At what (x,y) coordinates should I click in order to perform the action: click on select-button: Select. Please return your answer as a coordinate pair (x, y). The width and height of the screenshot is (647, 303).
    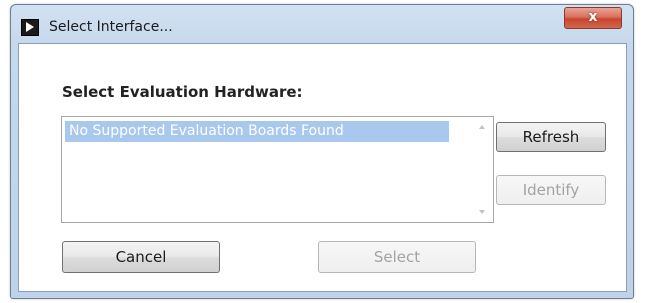
    Looking at the image, I should click on (397, 257).